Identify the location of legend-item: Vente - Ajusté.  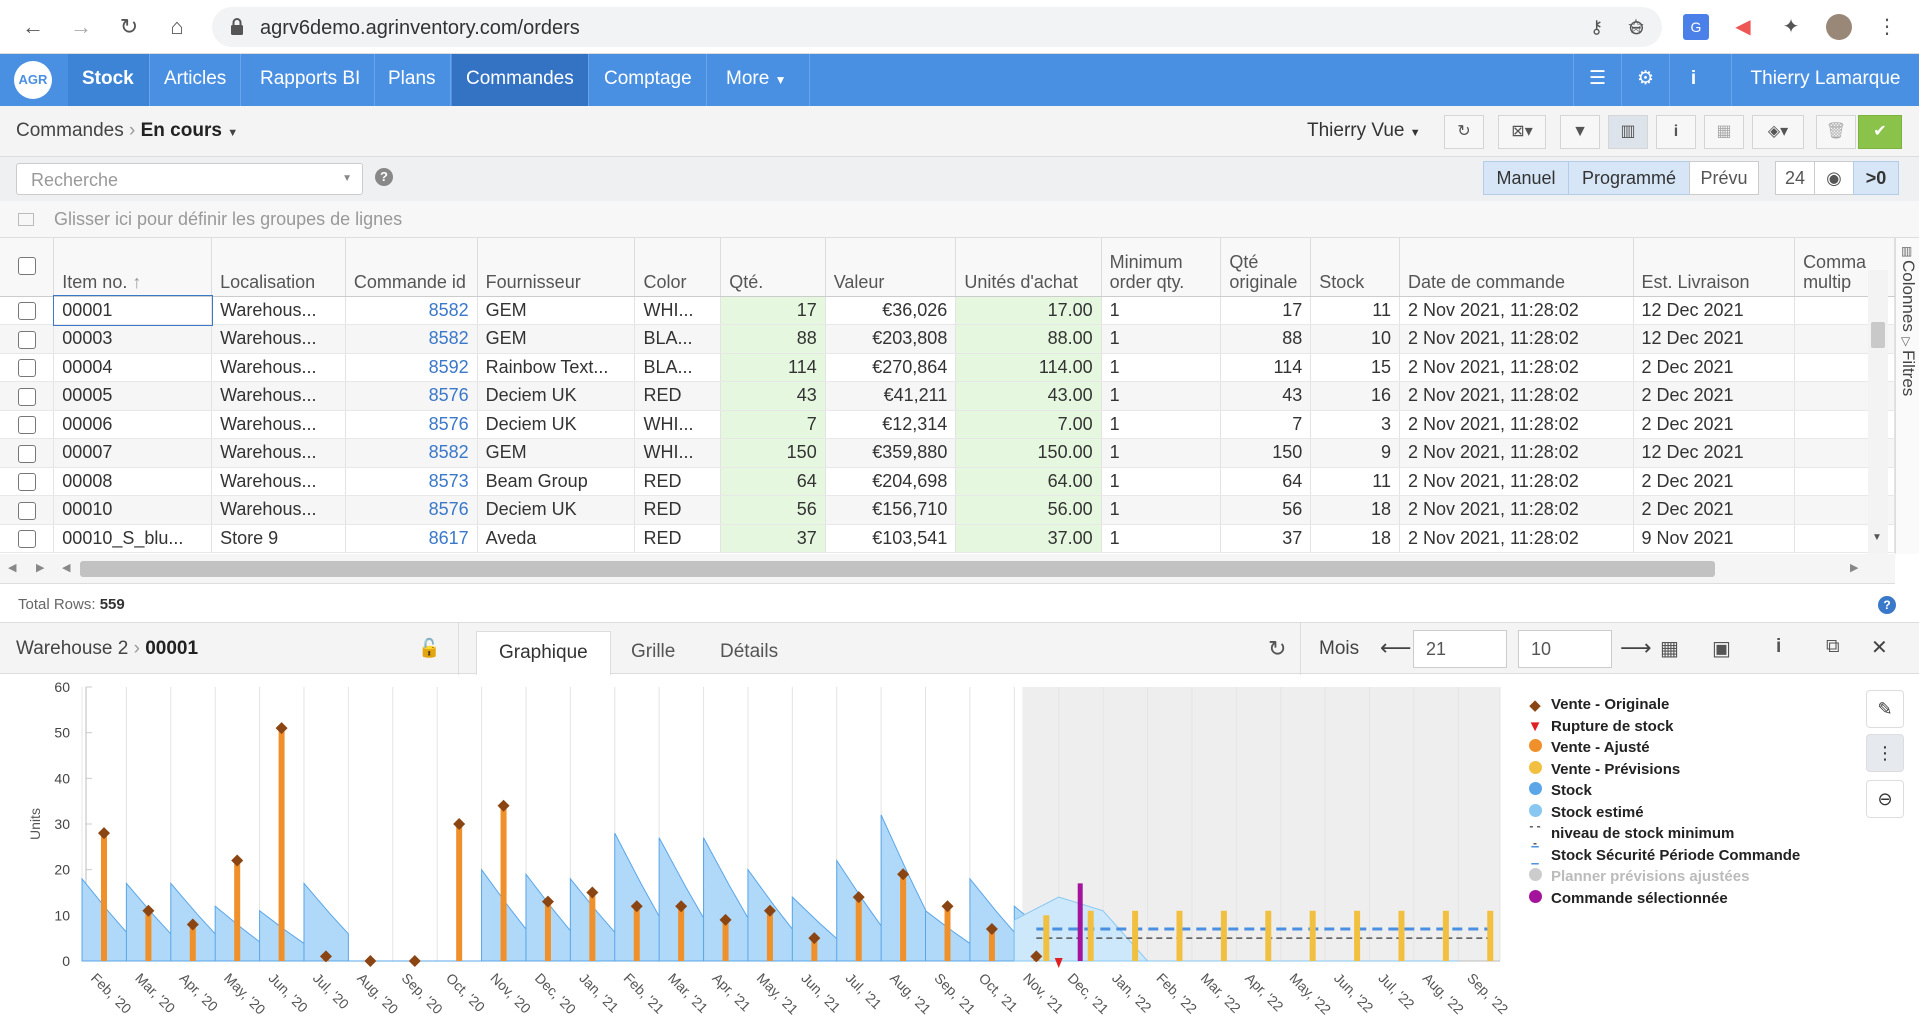
(1663, 748).